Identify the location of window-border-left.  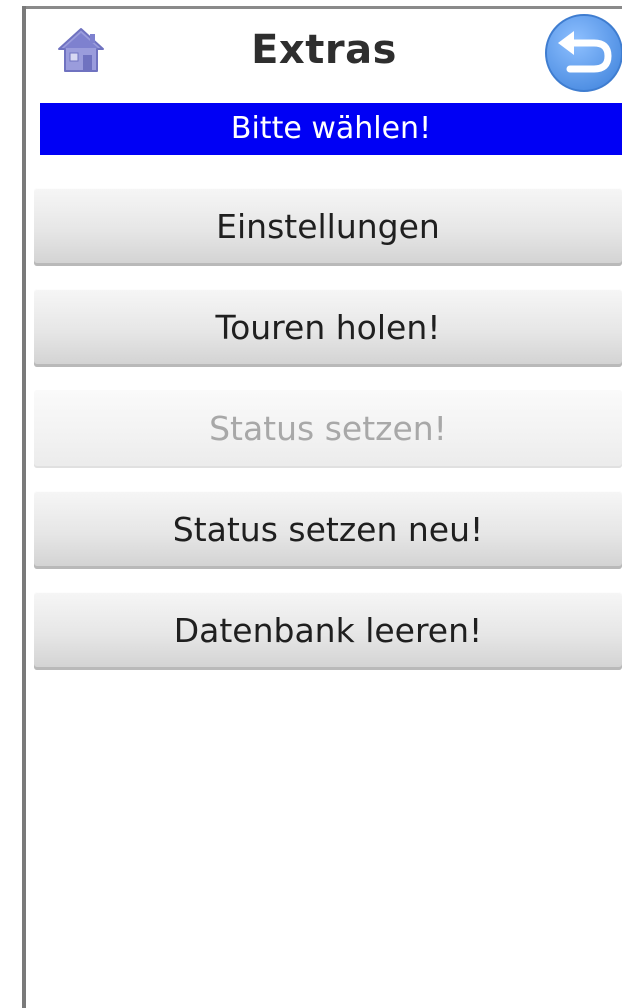
(24, 507).